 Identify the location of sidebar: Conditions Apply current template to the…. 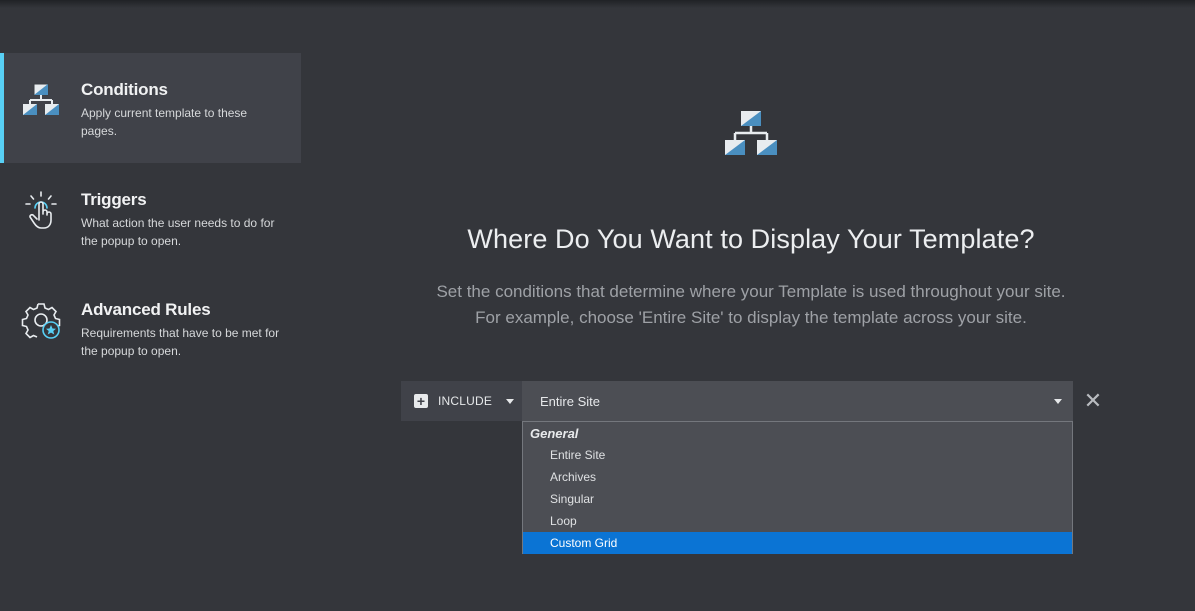
(150, 218).